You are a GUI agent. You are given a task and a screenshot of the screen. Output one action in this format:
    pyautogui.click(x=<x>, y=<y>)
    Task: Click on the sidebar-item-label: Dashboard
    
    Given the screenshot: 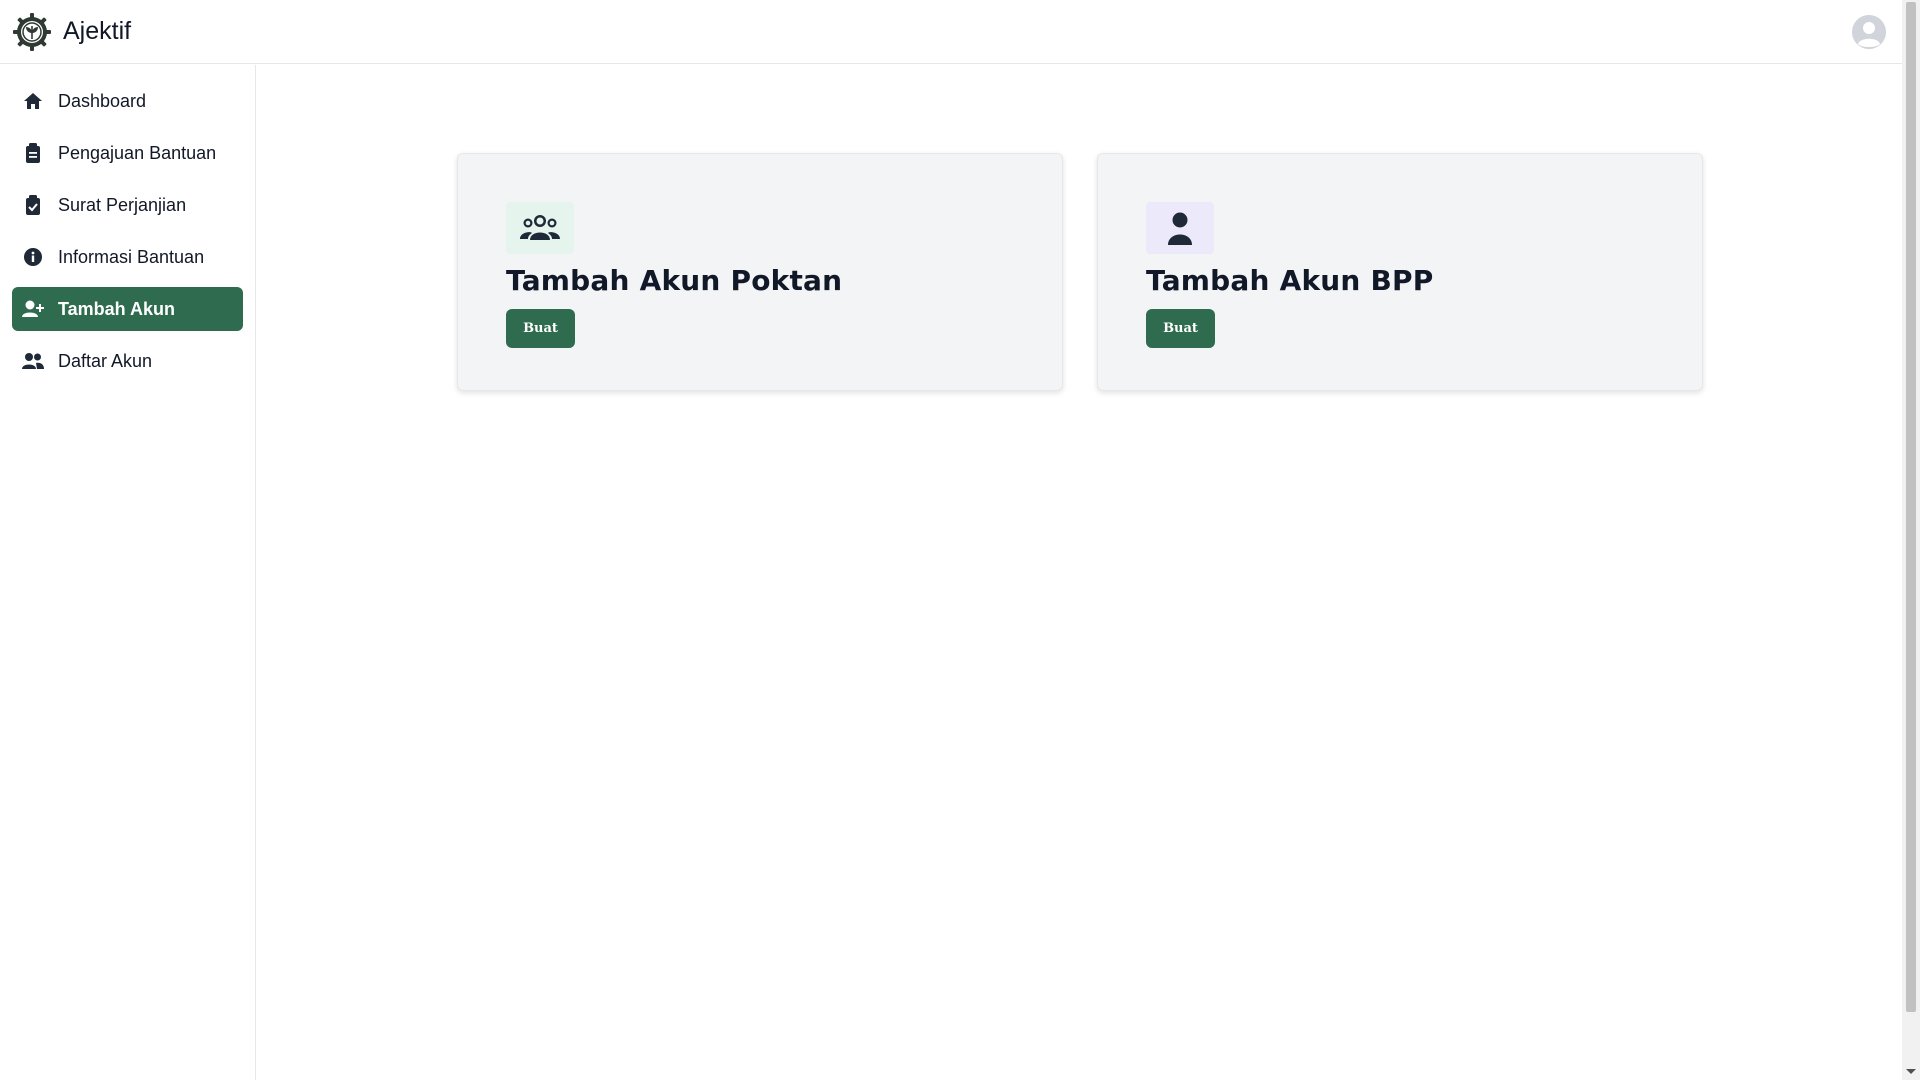 What is the action you would take?
    pyautogui.click(x=102, y=100)
    